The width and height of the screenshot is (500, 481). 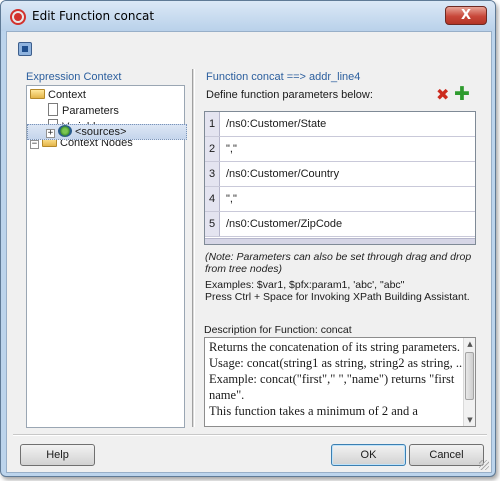 What do you see at coordinates (212, 124) in the screenshot?
I see `parameter-index: 1` at bounding box center [212, 124].